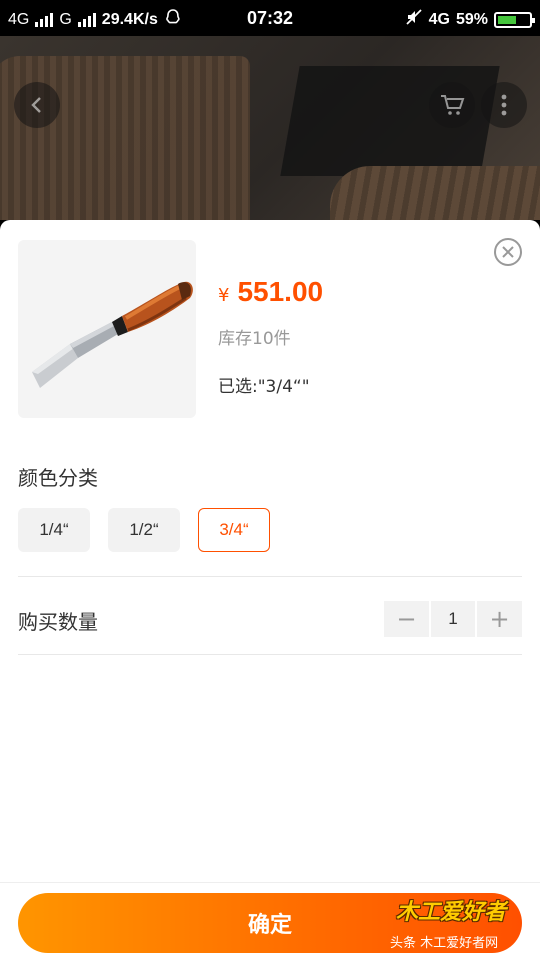  I want to click on stock-text: 库存10件, so click(254, 339).